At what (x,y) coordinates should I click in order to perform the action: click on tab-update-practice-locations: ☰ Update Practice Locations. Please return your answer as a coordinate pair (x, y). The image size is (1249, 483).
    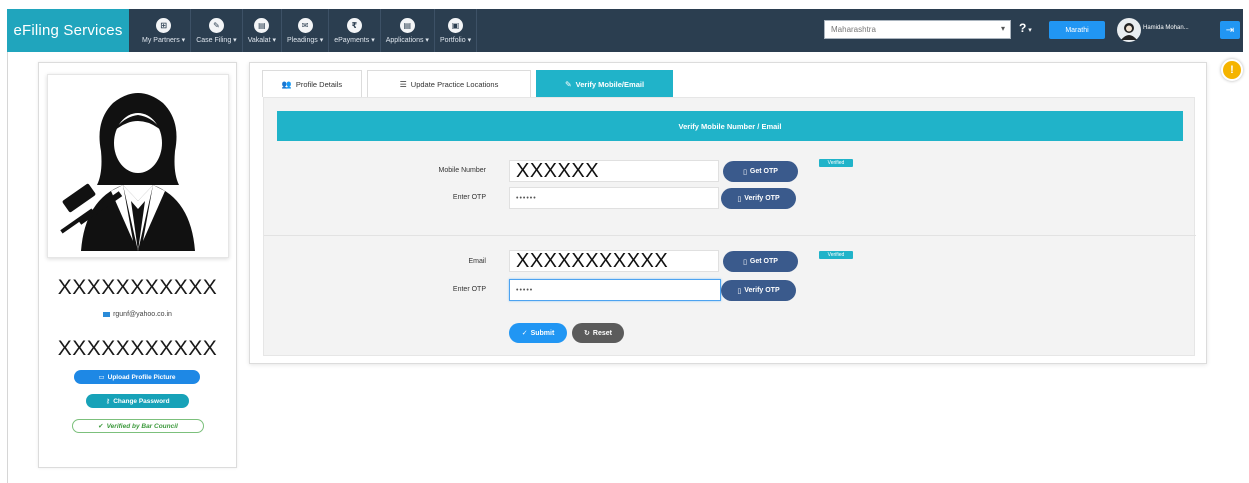
    Looking at the image, I should click on (449, 83).